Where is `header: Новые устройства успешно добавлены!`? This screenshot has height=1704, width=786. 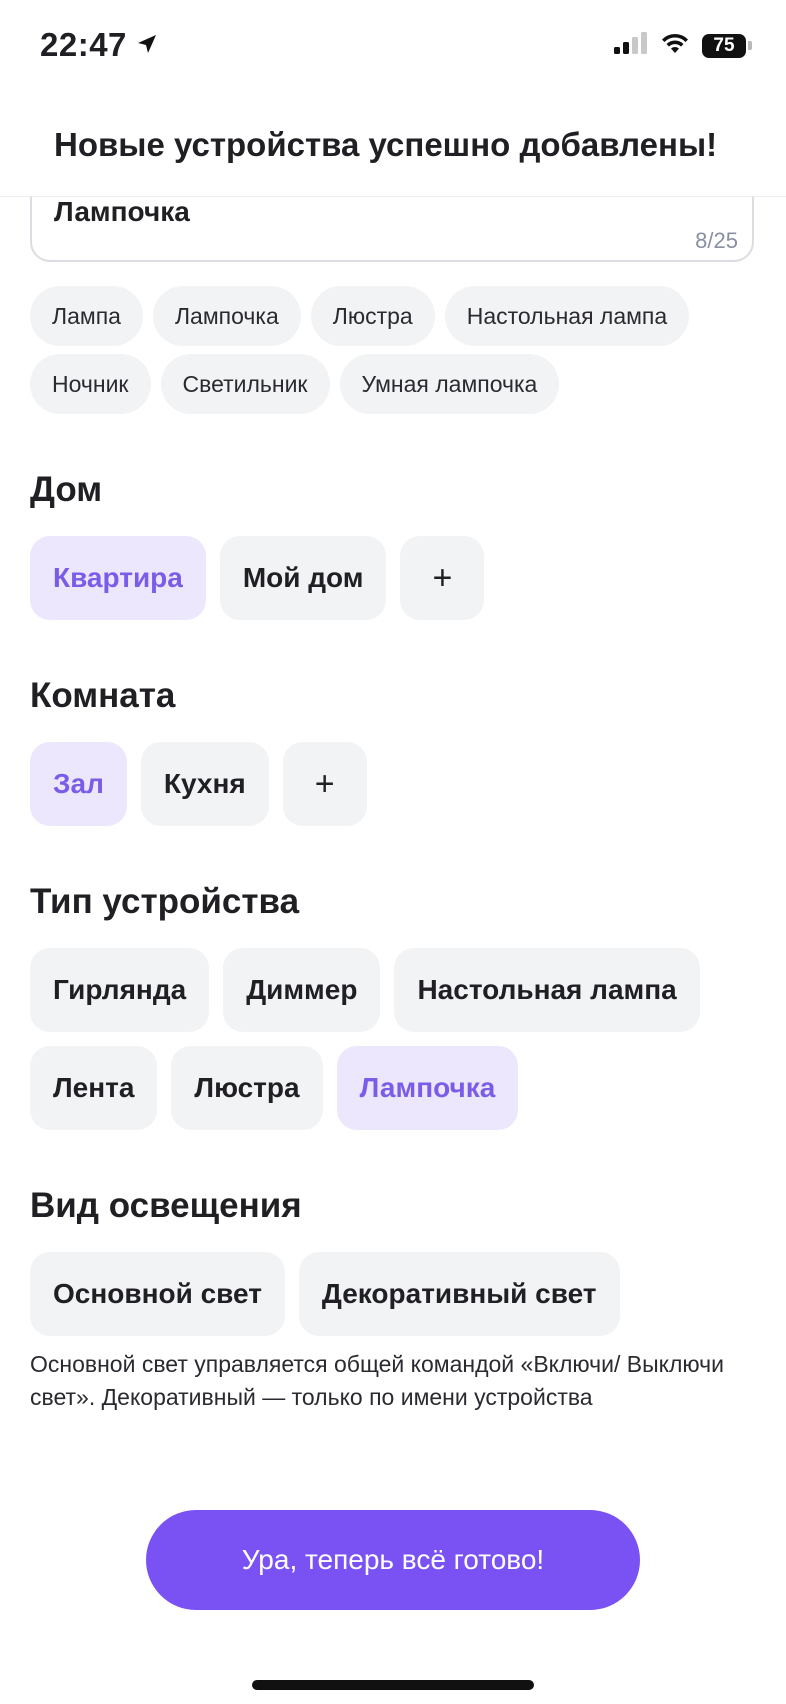 header: Новые устройства успешно добавлены! is located at coordinates (393, 146).